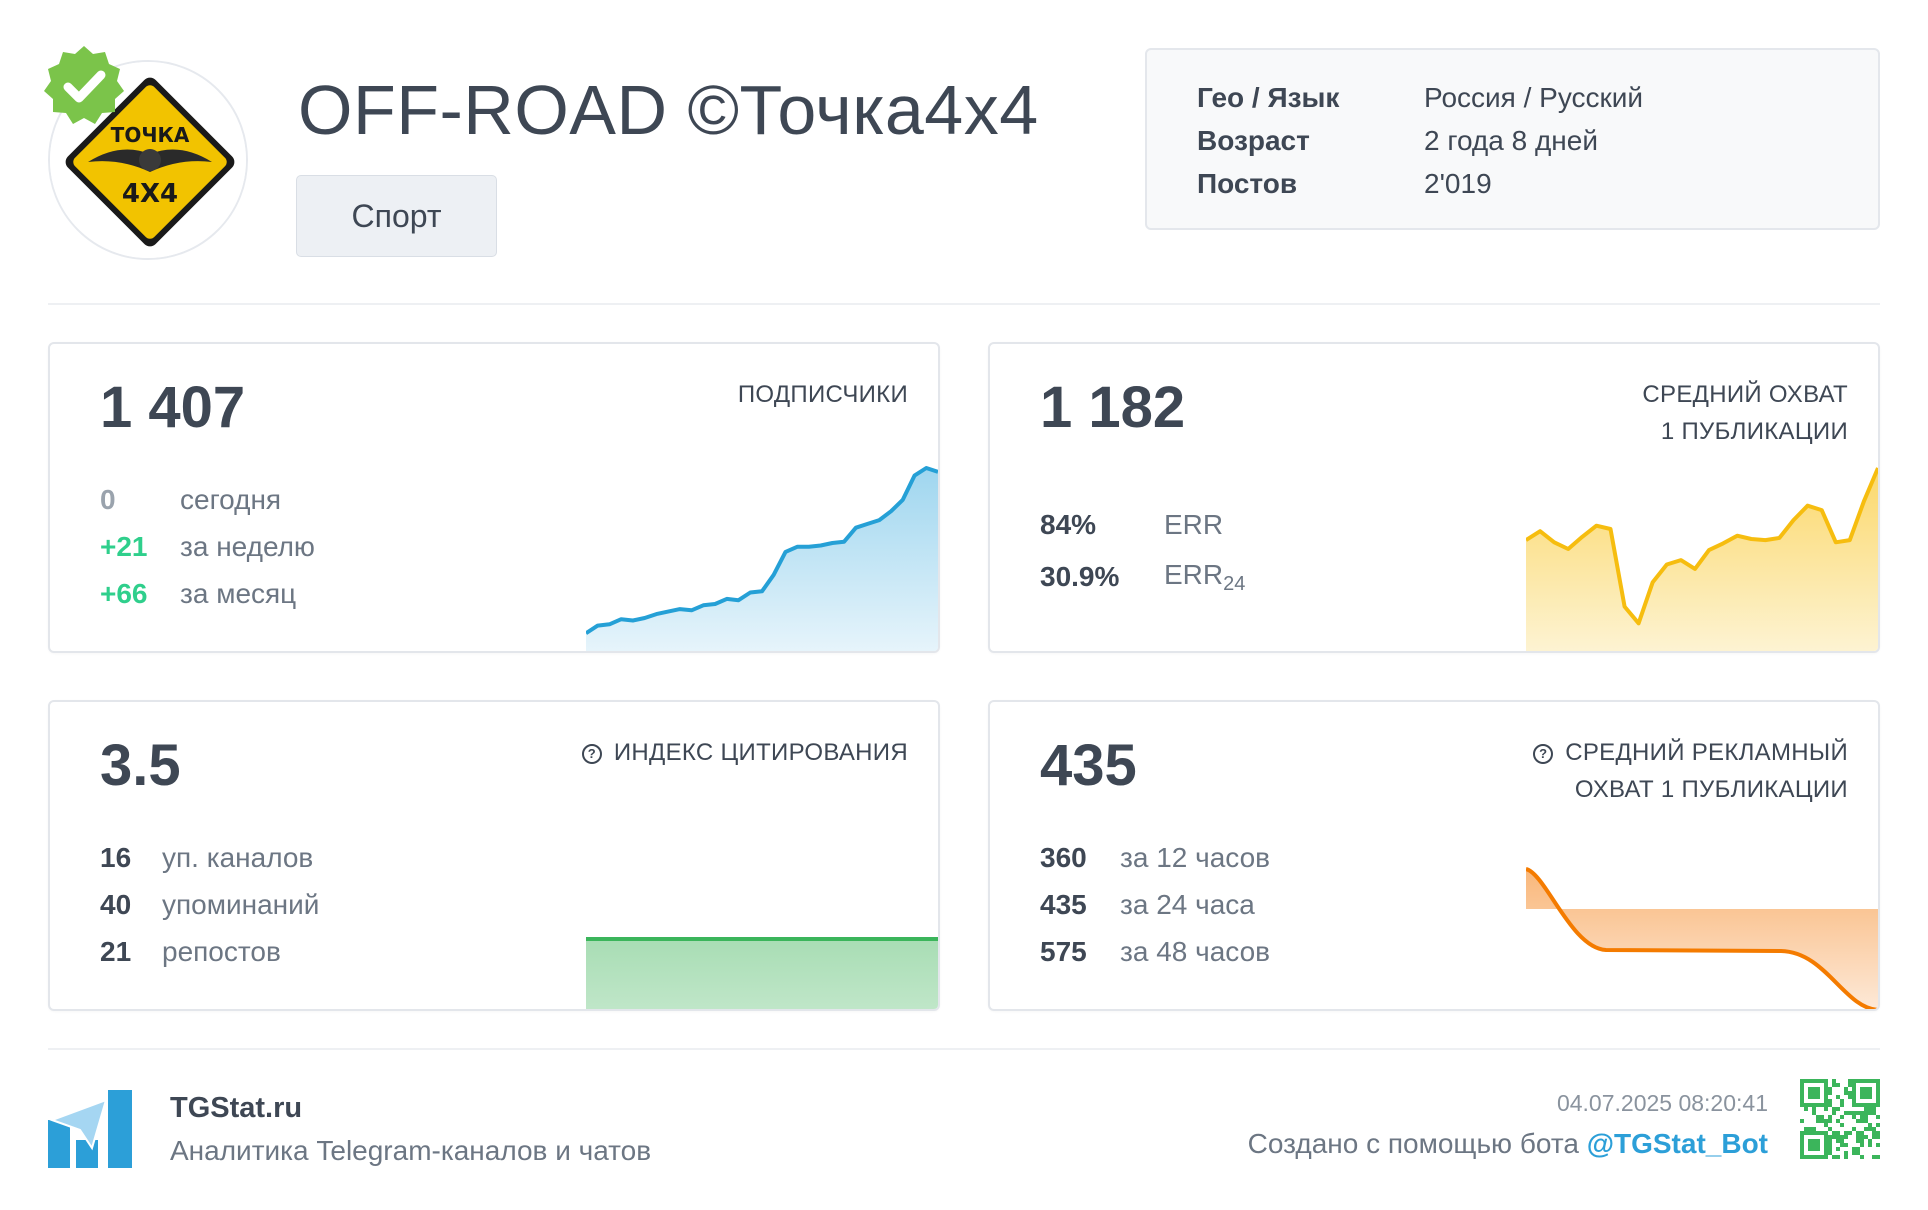 This screenshot has height=1210, width=1928. Describe the element at coordinates (241, 904) in the screenshot. I see `stat-mentions-label: упоминаний` at that location.